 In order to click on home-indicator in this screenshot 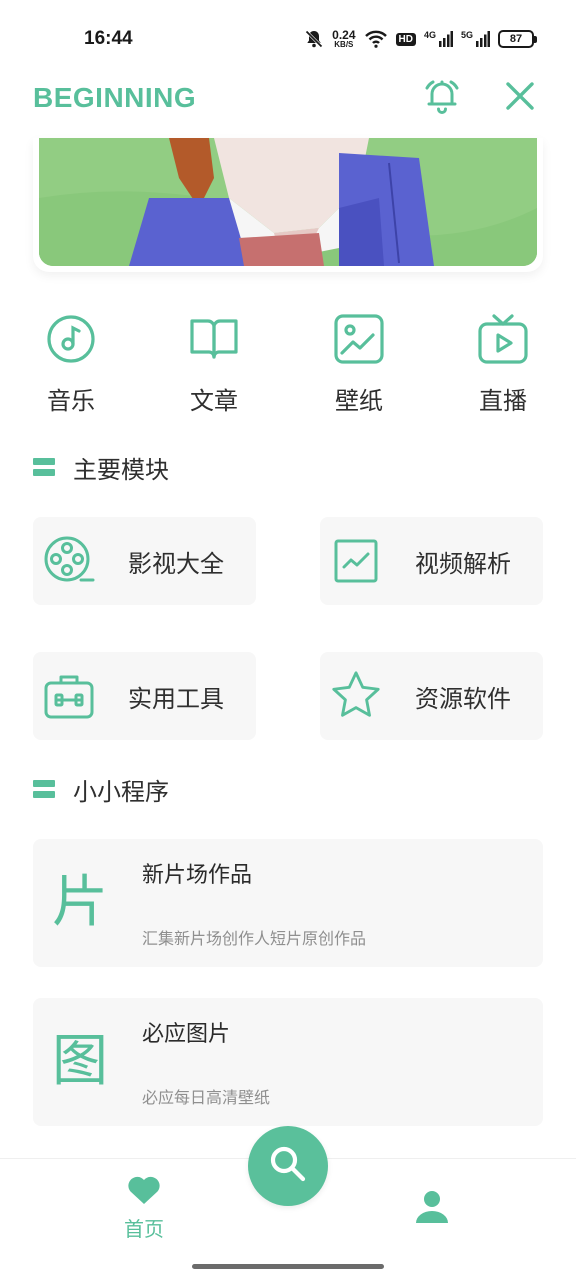, I will do `click(288, 1266)`.